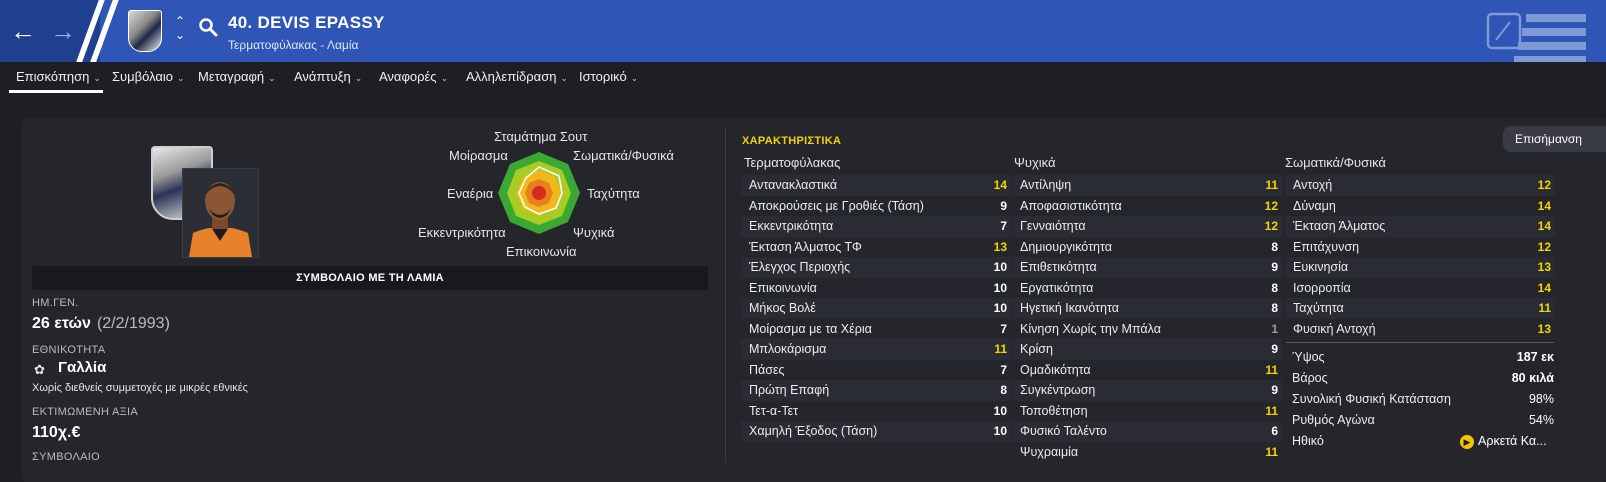 This screenshot has height=482, width=1606. What do you see at coordinates (413, 76) in the screenshot?
I see `tab-reports: Αναφορές ⌄` at bounding box center [413, 76].